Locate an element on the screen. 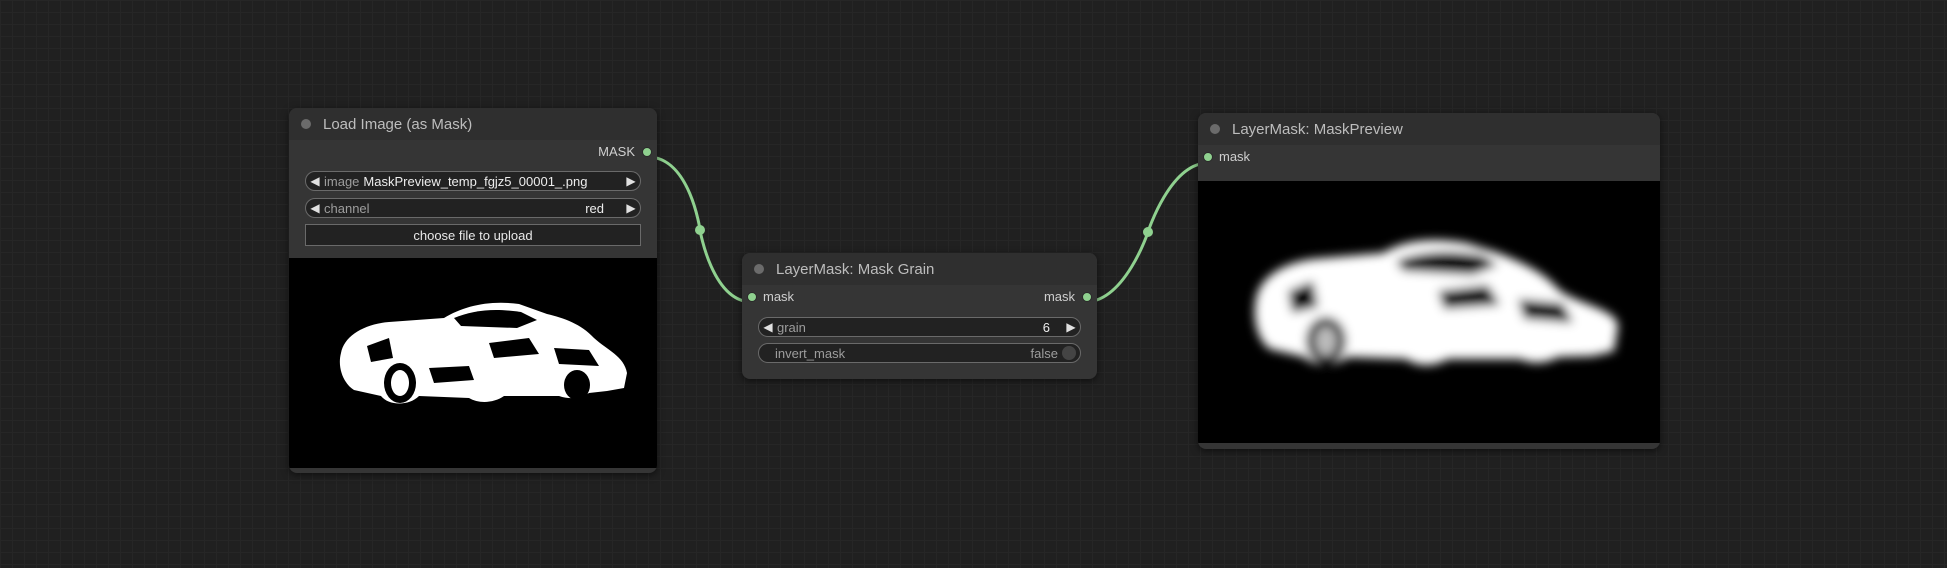 The height and width of the screenshot is (568, 1947). grain-label: grain is located at coordinates (791, 327).